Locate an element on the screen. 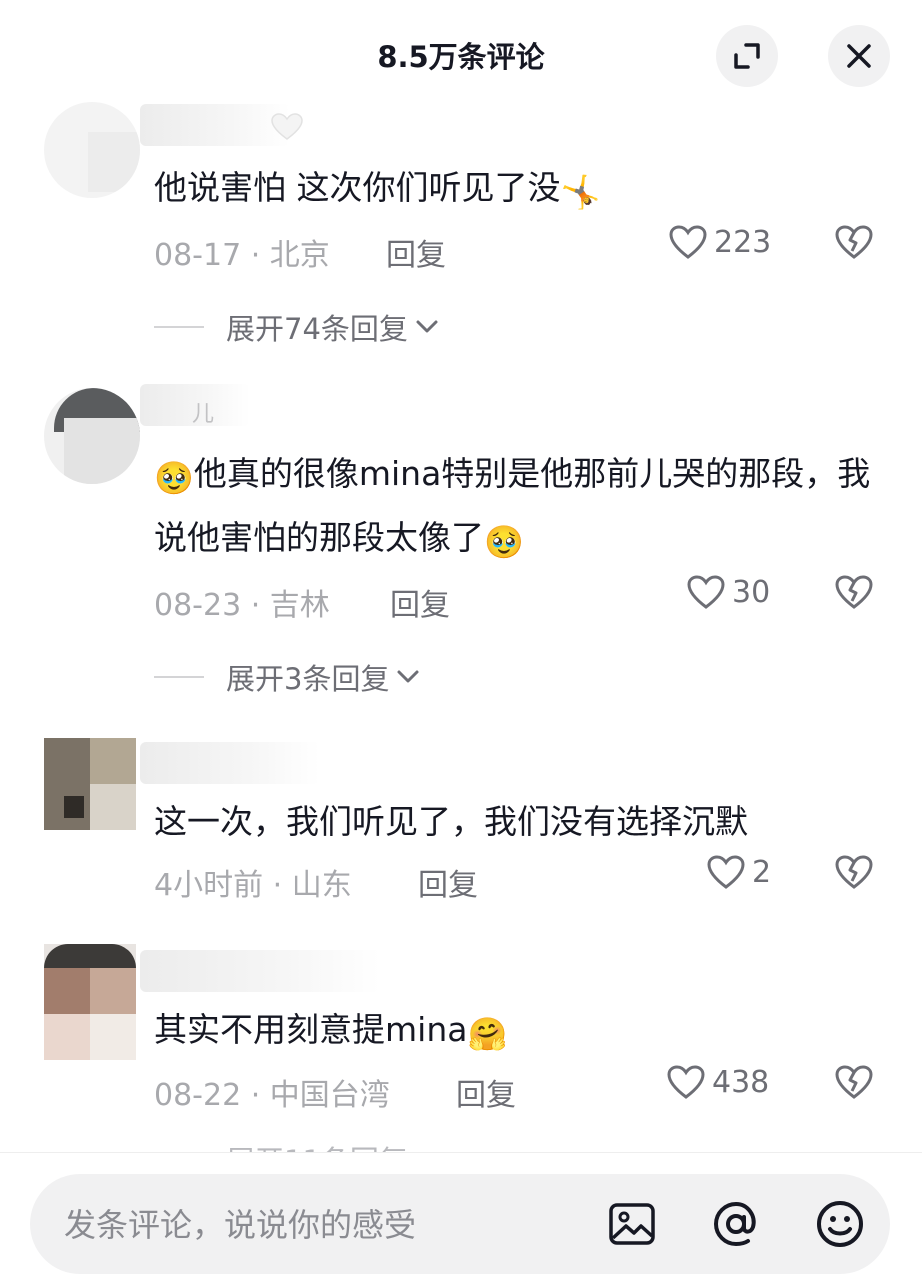  close-icon is located at coordinates (859, 56).